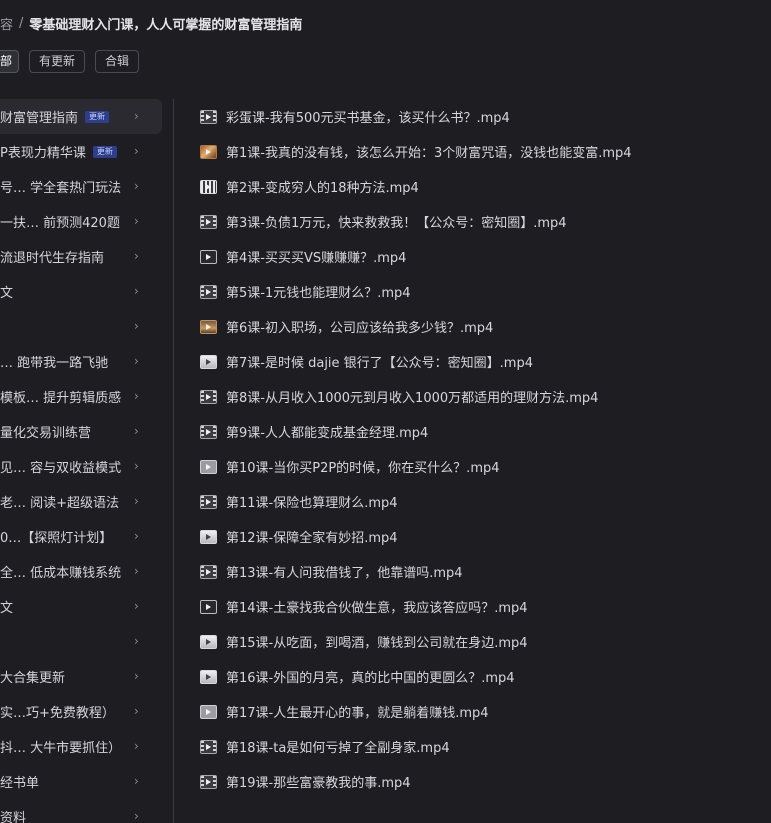 The image size is (771, 823). I want to click on file-name: 第15课-从吃面，到喝酒，赚钱到公司就在身边.mp4, so click(377, 643).